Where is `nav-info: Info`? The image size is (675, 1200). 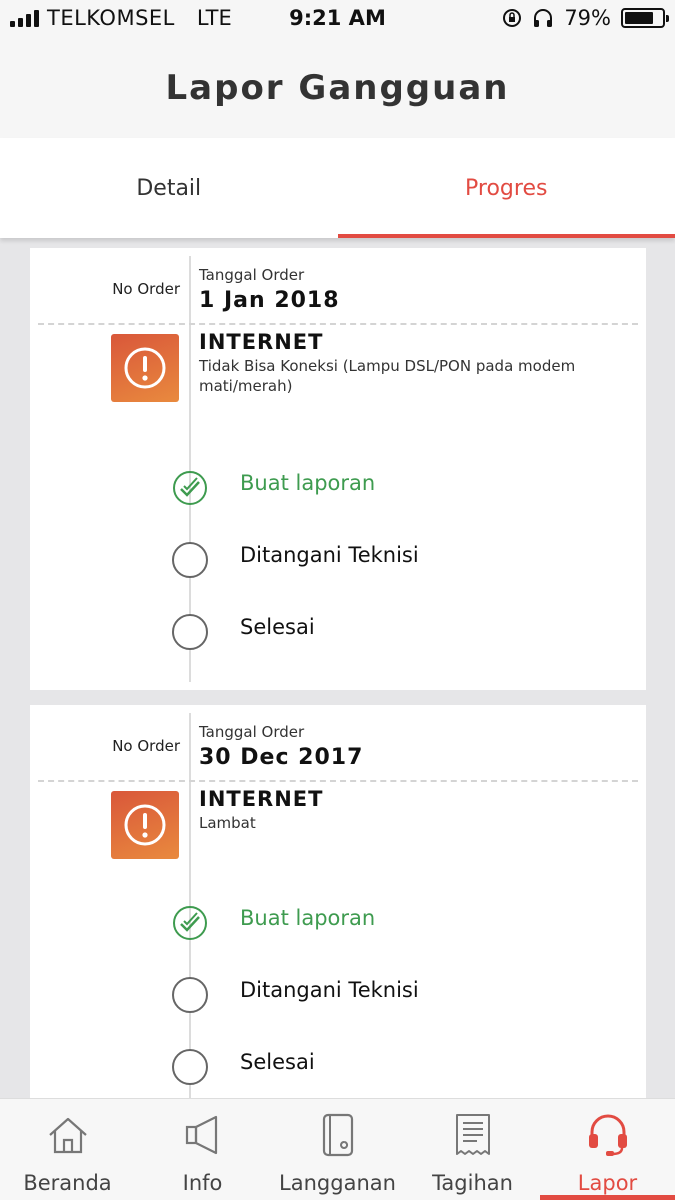 nav-info: Info is located at coordinates (202, 1149).